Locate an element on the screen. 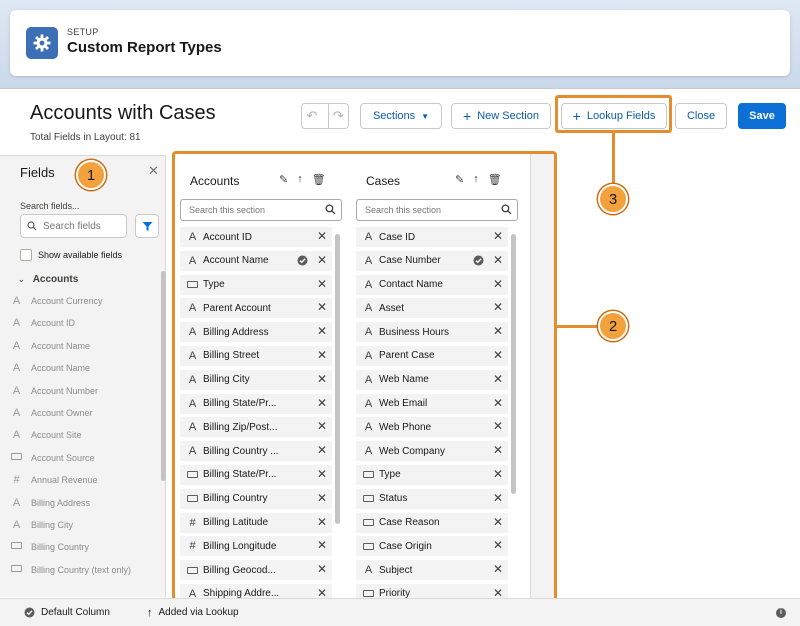  layout-field-item: A Billing City ✕ is located at coordinates (256, 379).